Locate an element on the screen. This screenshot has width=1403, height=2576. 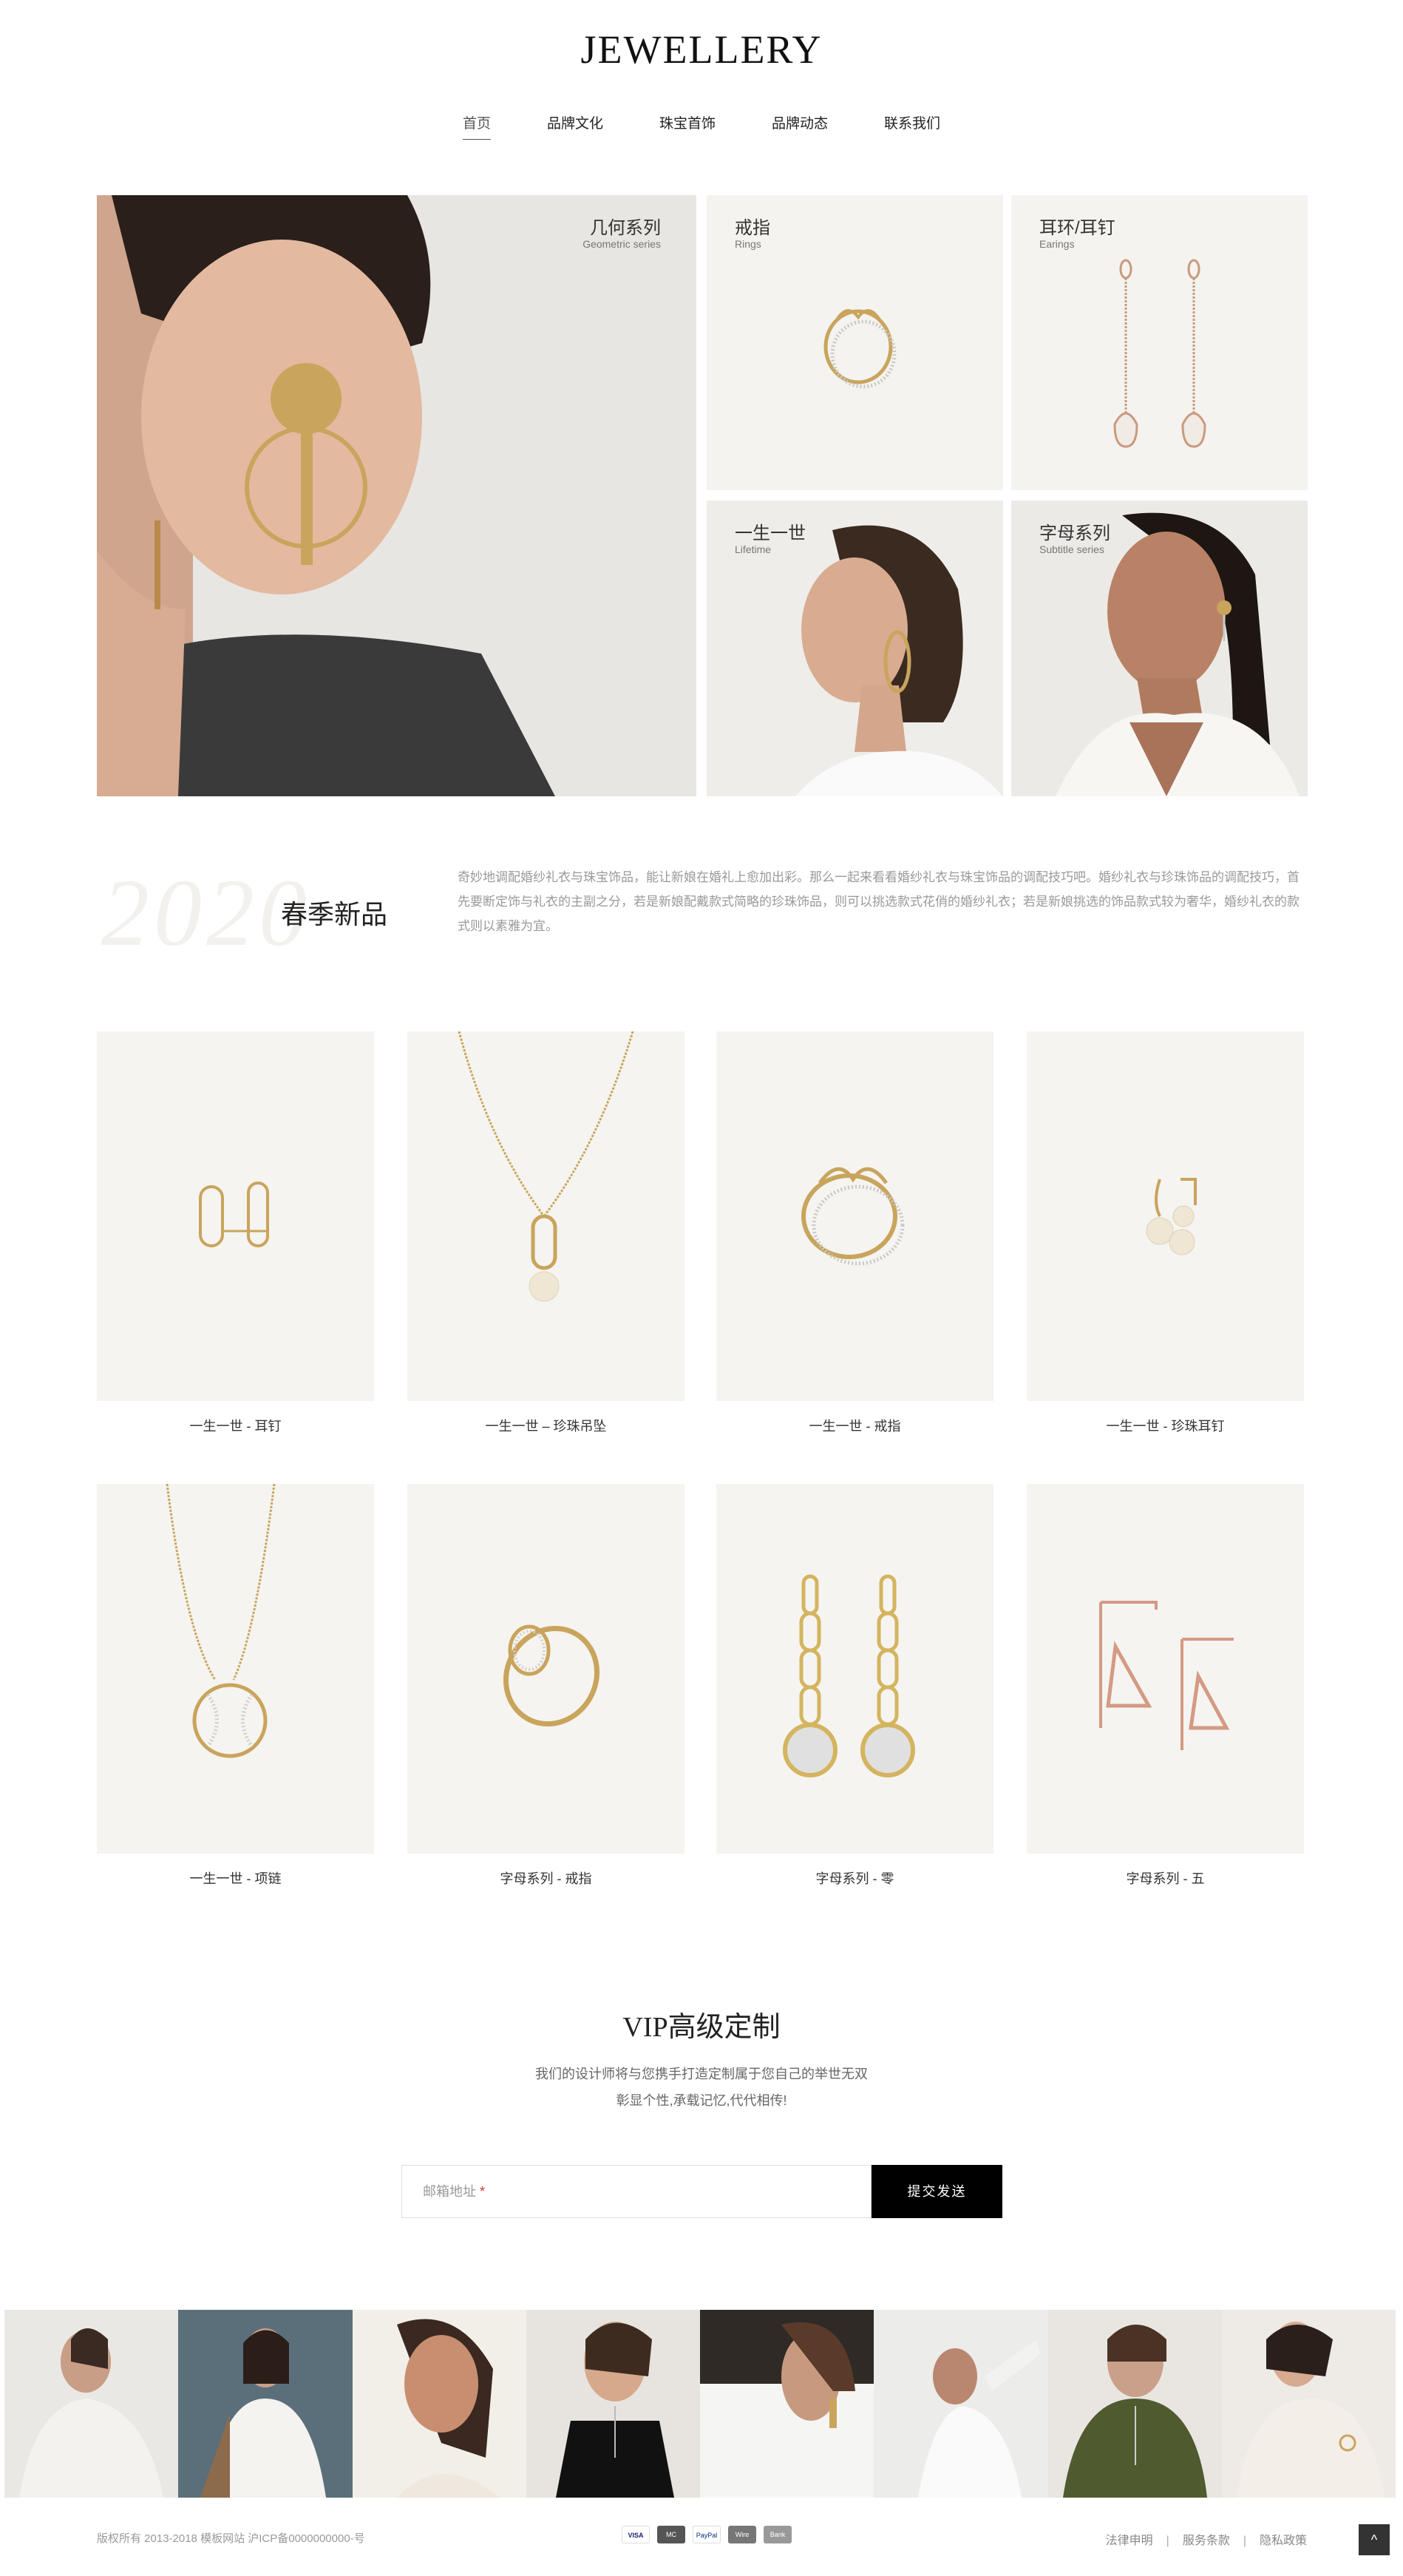
tile-earings: 耳环/耳钉 Earings is located at coordinates (1159, 342).